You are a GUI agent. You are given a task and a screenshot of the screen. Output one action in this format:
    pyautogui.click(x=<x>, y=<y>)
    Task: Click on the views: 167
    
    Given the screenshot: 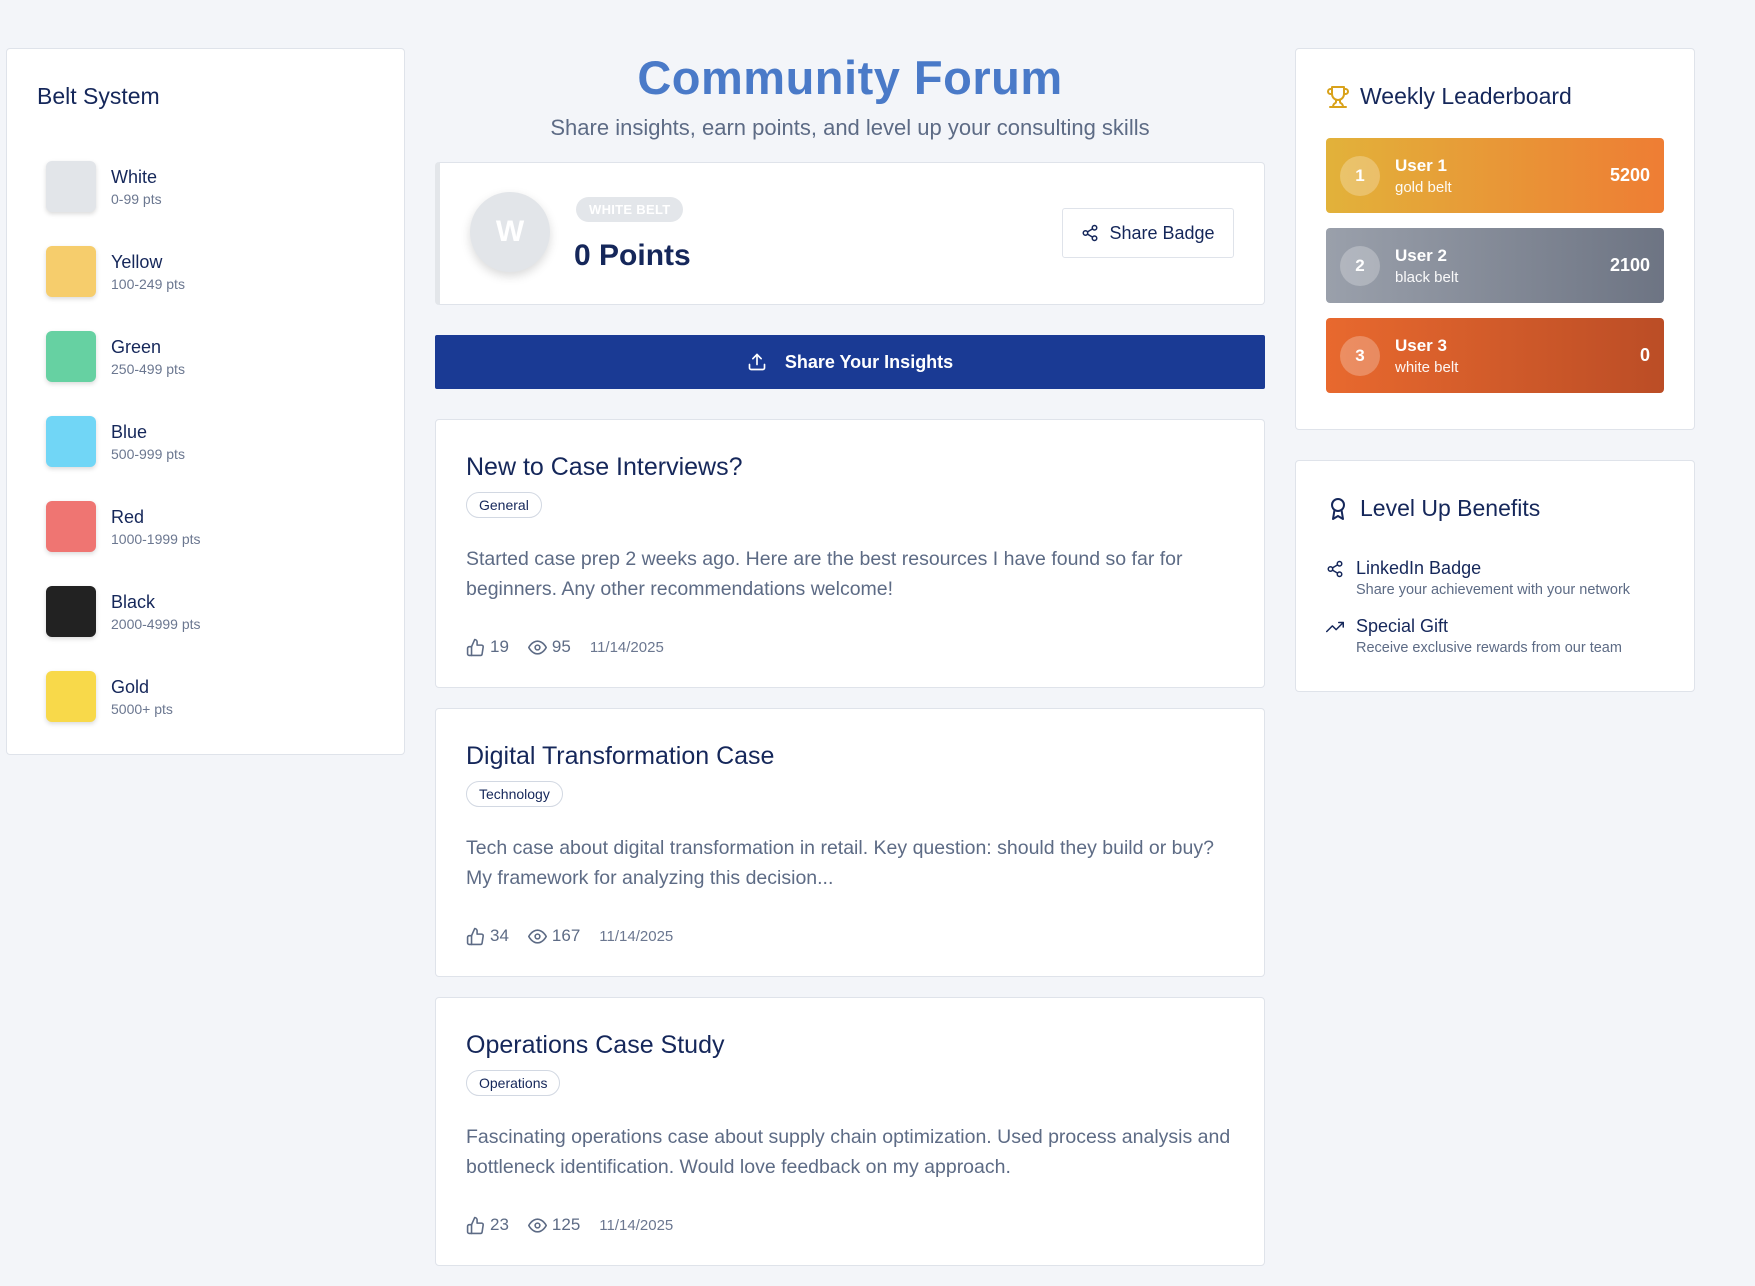 What is the action you would take?
    pyautogui.click(x=554, y=936)
    